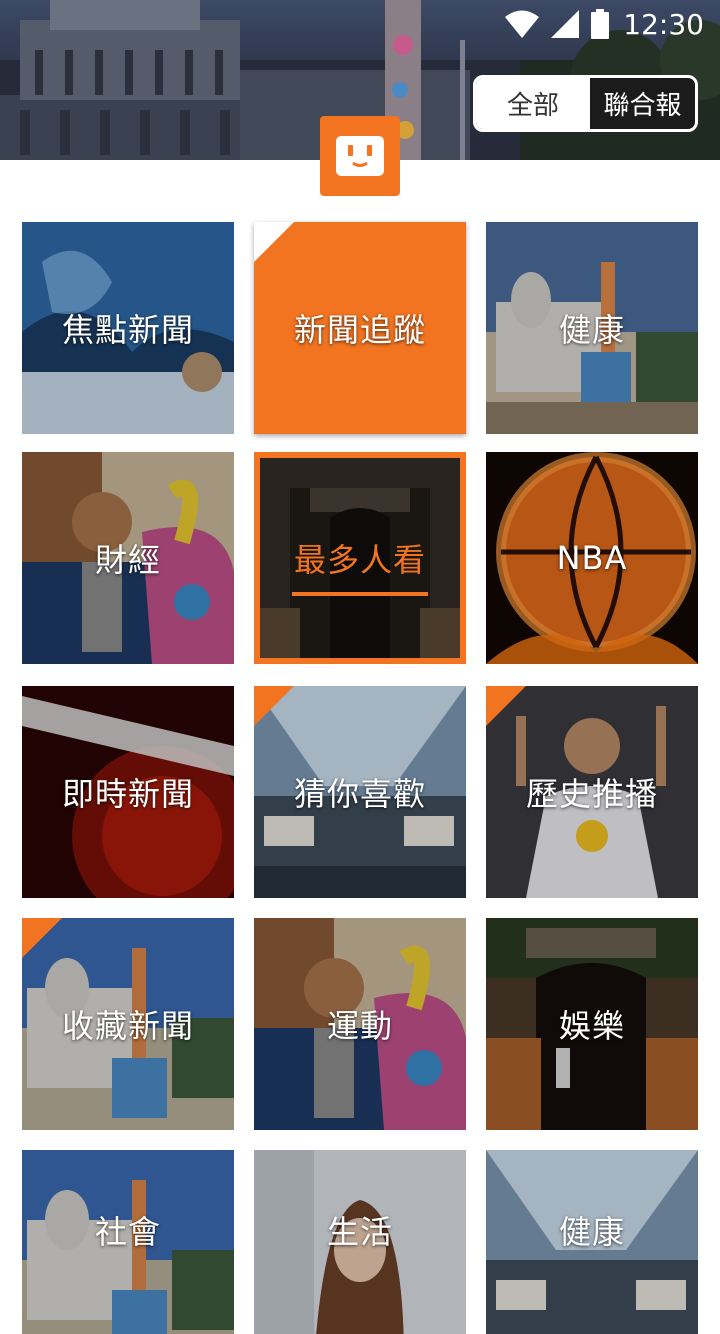 The image size is (720, 1334). Describe the element at coordinates (359, 1232) in the screenshot. I see `tile-label: 生活` at that location.